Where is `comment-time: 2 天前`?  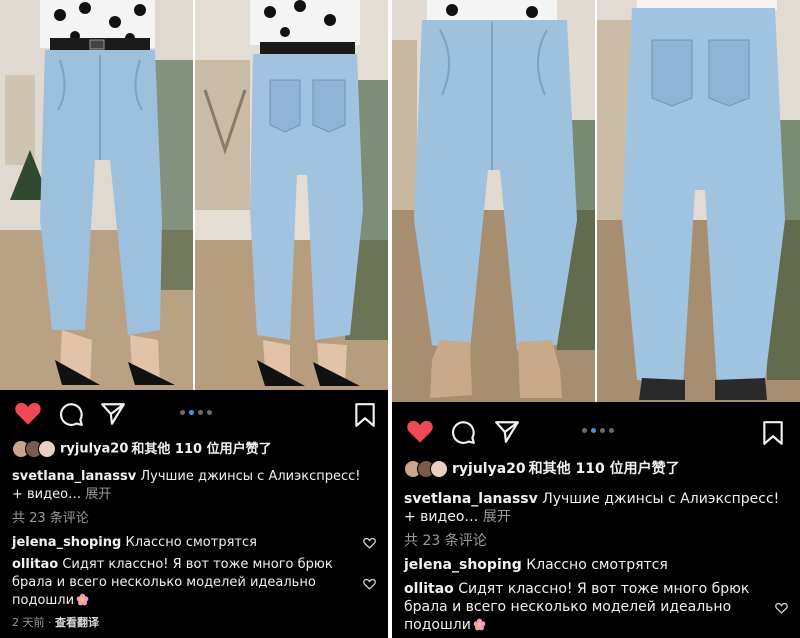 comment-time: 2 天前 is located at coordinates (28, 622).